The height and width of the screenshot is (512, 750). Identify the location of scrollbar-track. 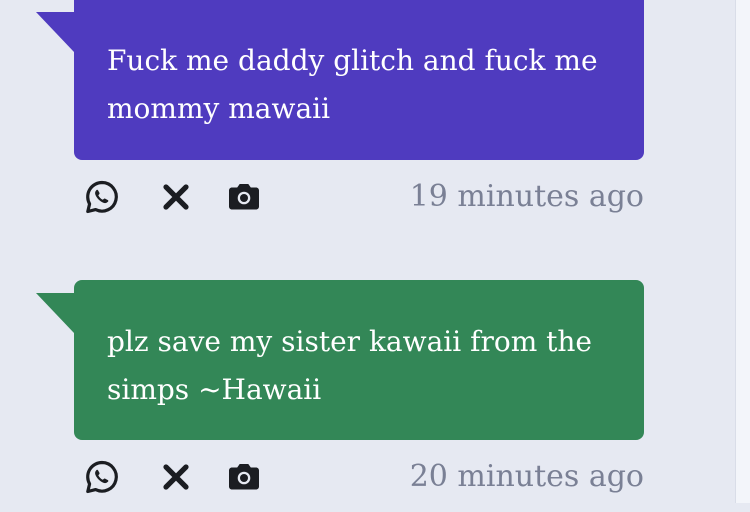
(742, 251).